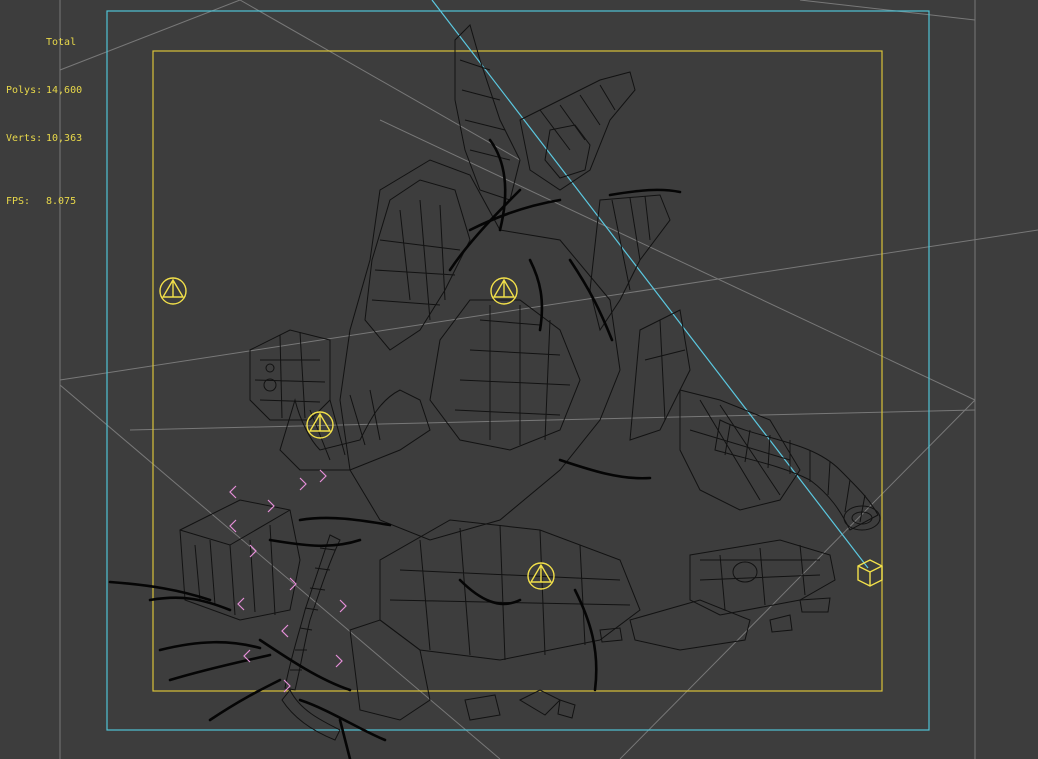  I want to click on verts-value: 10,363, so click(64, 138).